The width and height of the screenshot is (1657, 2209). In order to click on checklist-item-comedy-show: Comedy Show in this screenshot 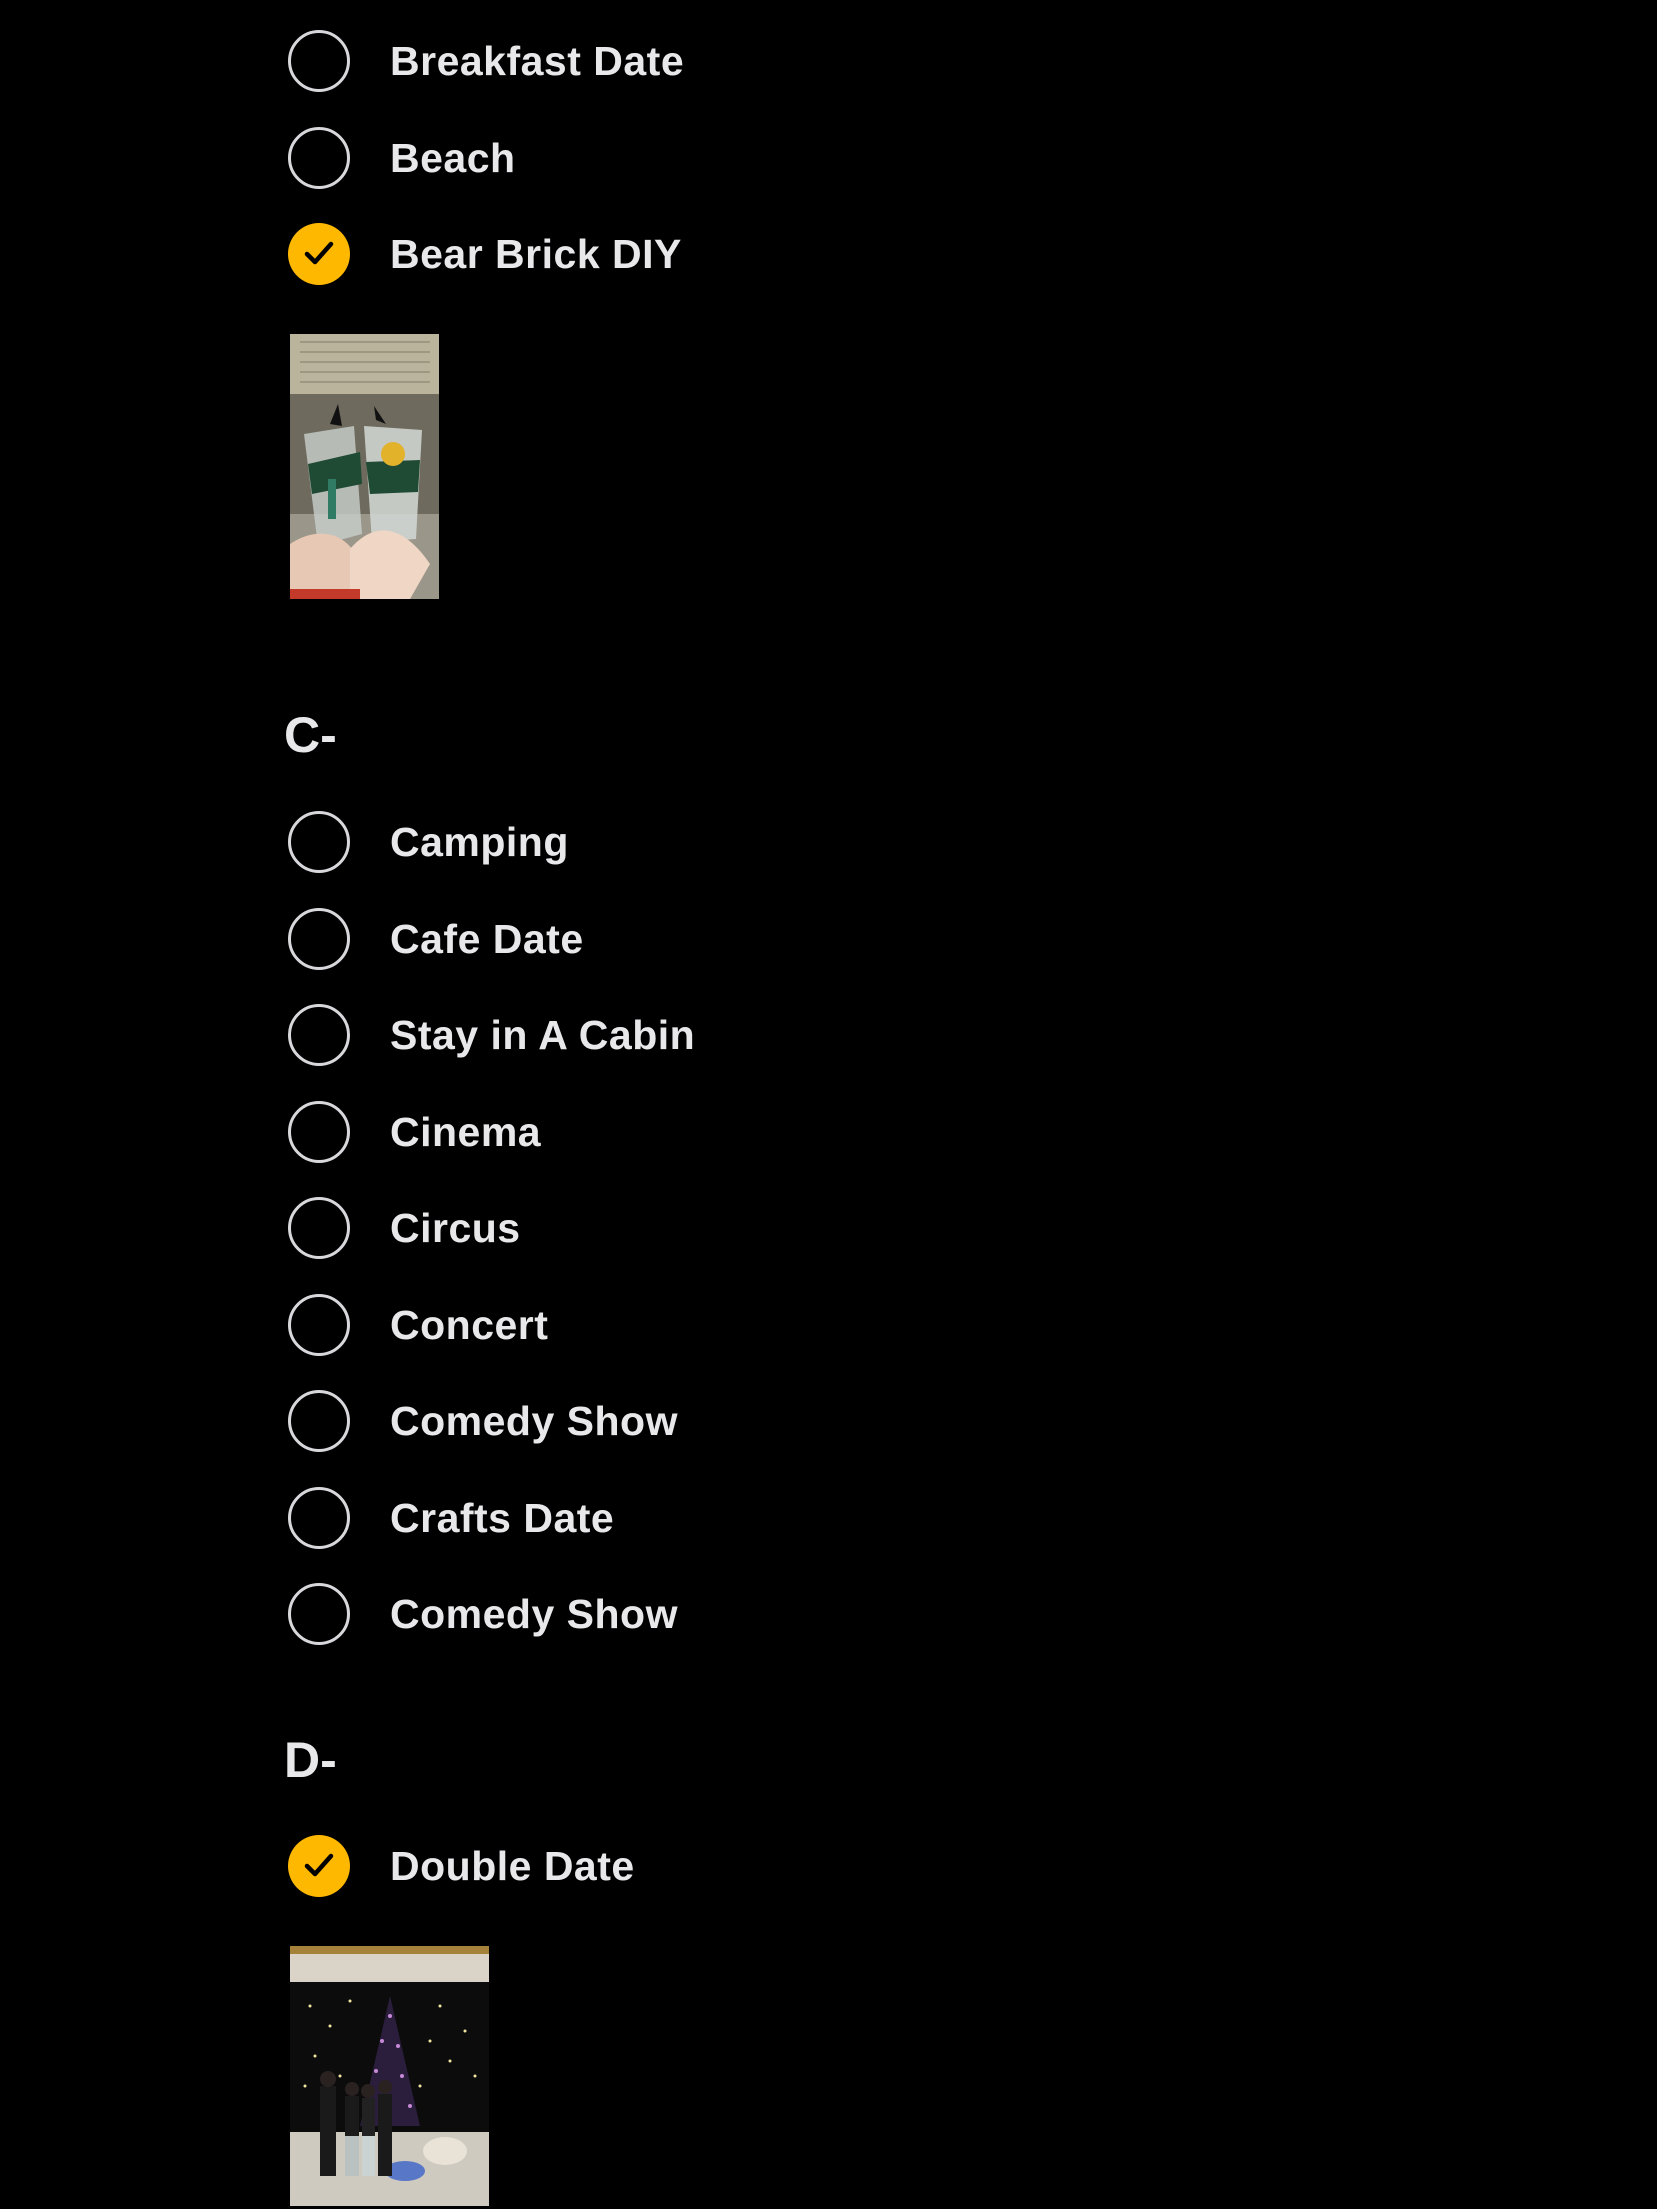, I will do `click(483, 1421)`.